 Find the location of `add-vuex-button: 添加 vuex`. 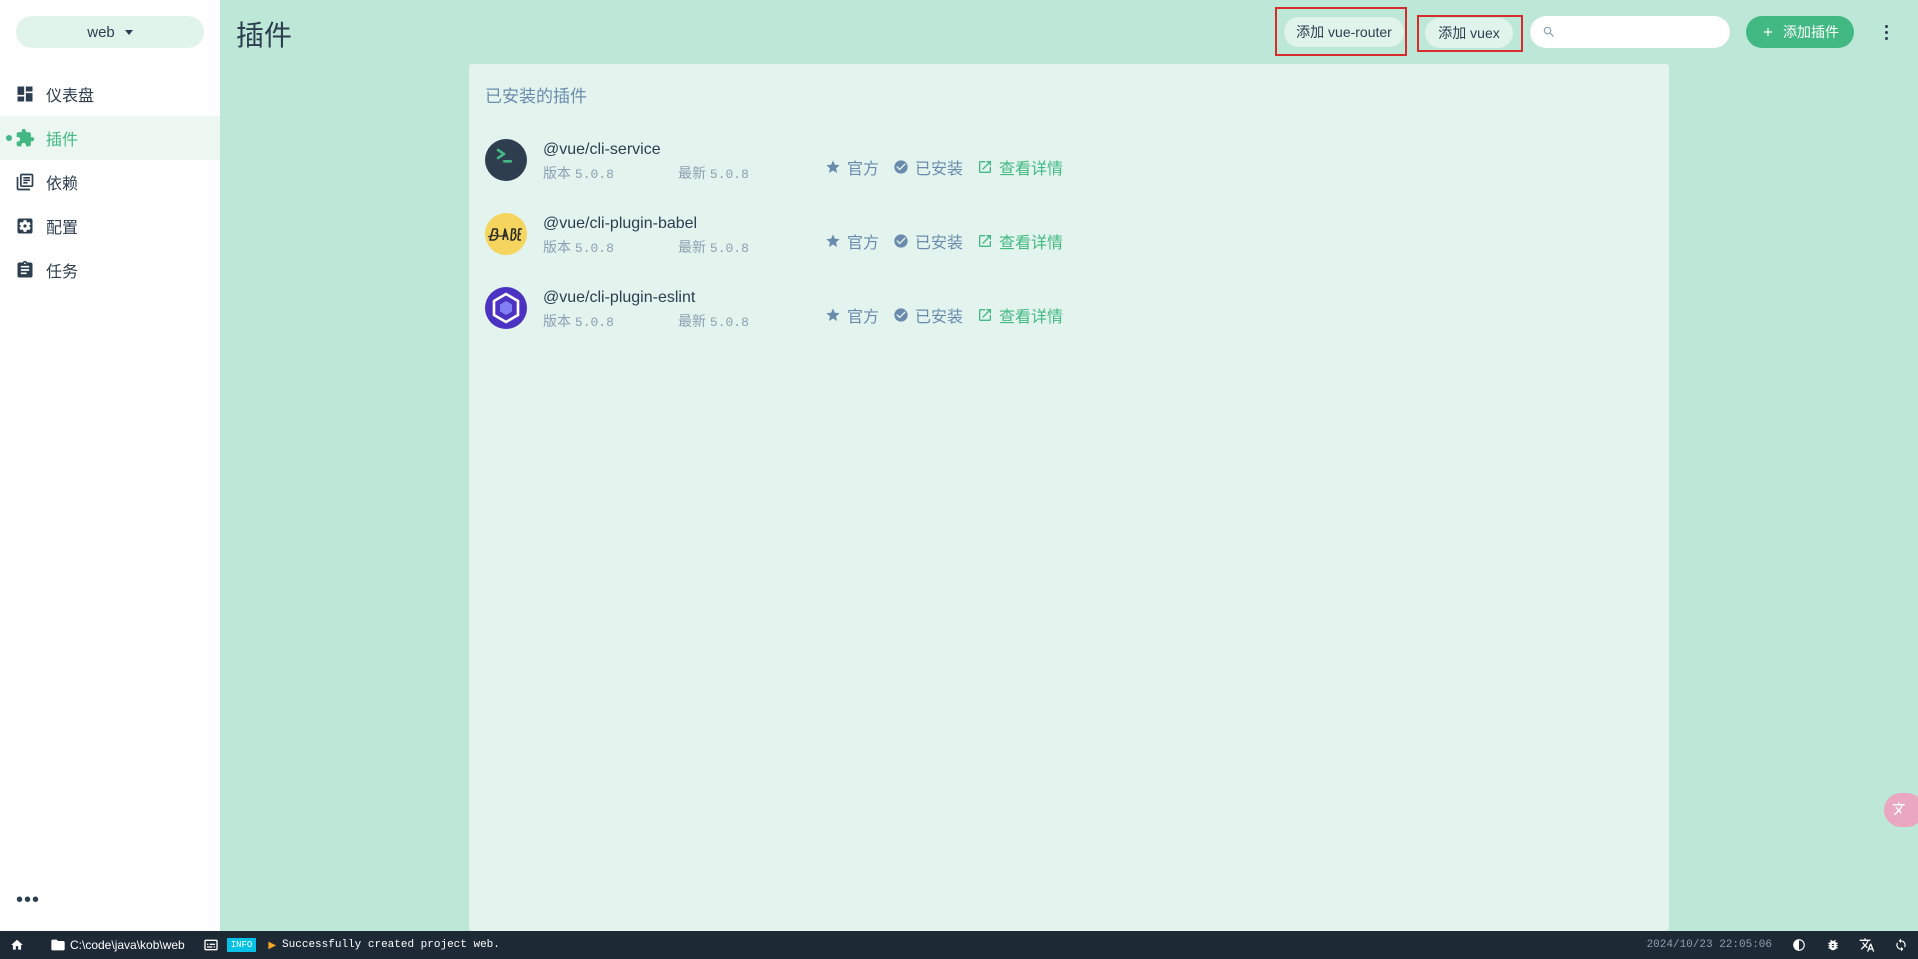

add-vuex-button: 添加 vuex is located at coordinates (1469, 33).